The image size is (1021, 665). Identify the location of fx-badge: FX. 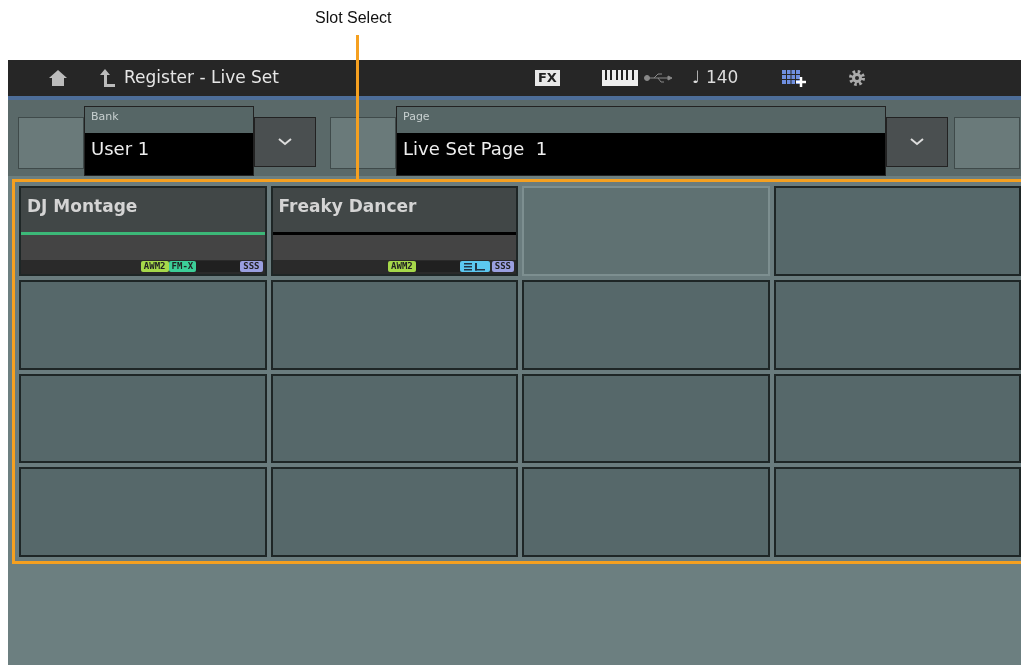
(547, 78).